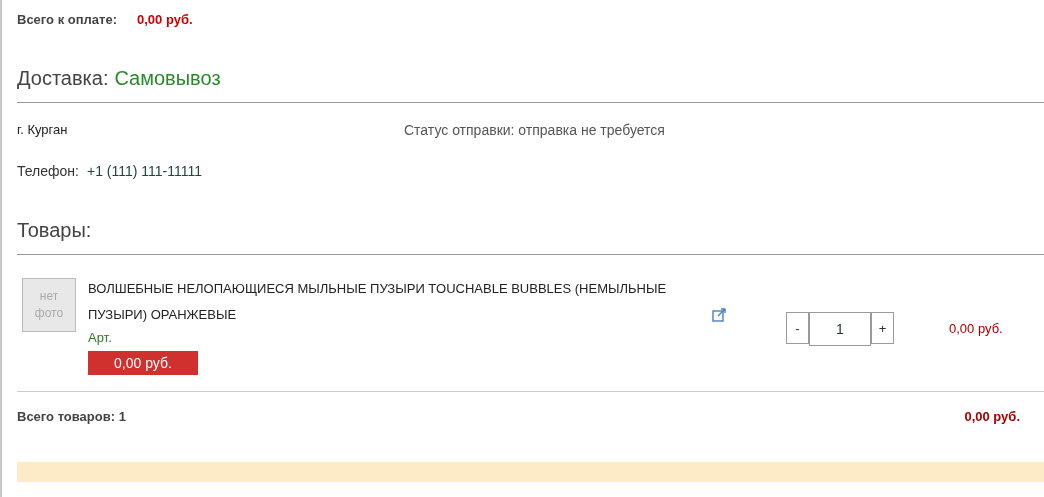 The width and height of the screenshot is (1044, 497). I want to click on product-name: ВОЛШЕБНЫЕ НЕЛОПАЮЩИЕСЯ МЫЛЬНЫЕ ПУЗЫРИ TOUCHABLE BUBBLES (НЕМЫЛЬНЫЕ ПУЗЫРИ) ОРАНЖЕВЫЕ, so click(393, 302).